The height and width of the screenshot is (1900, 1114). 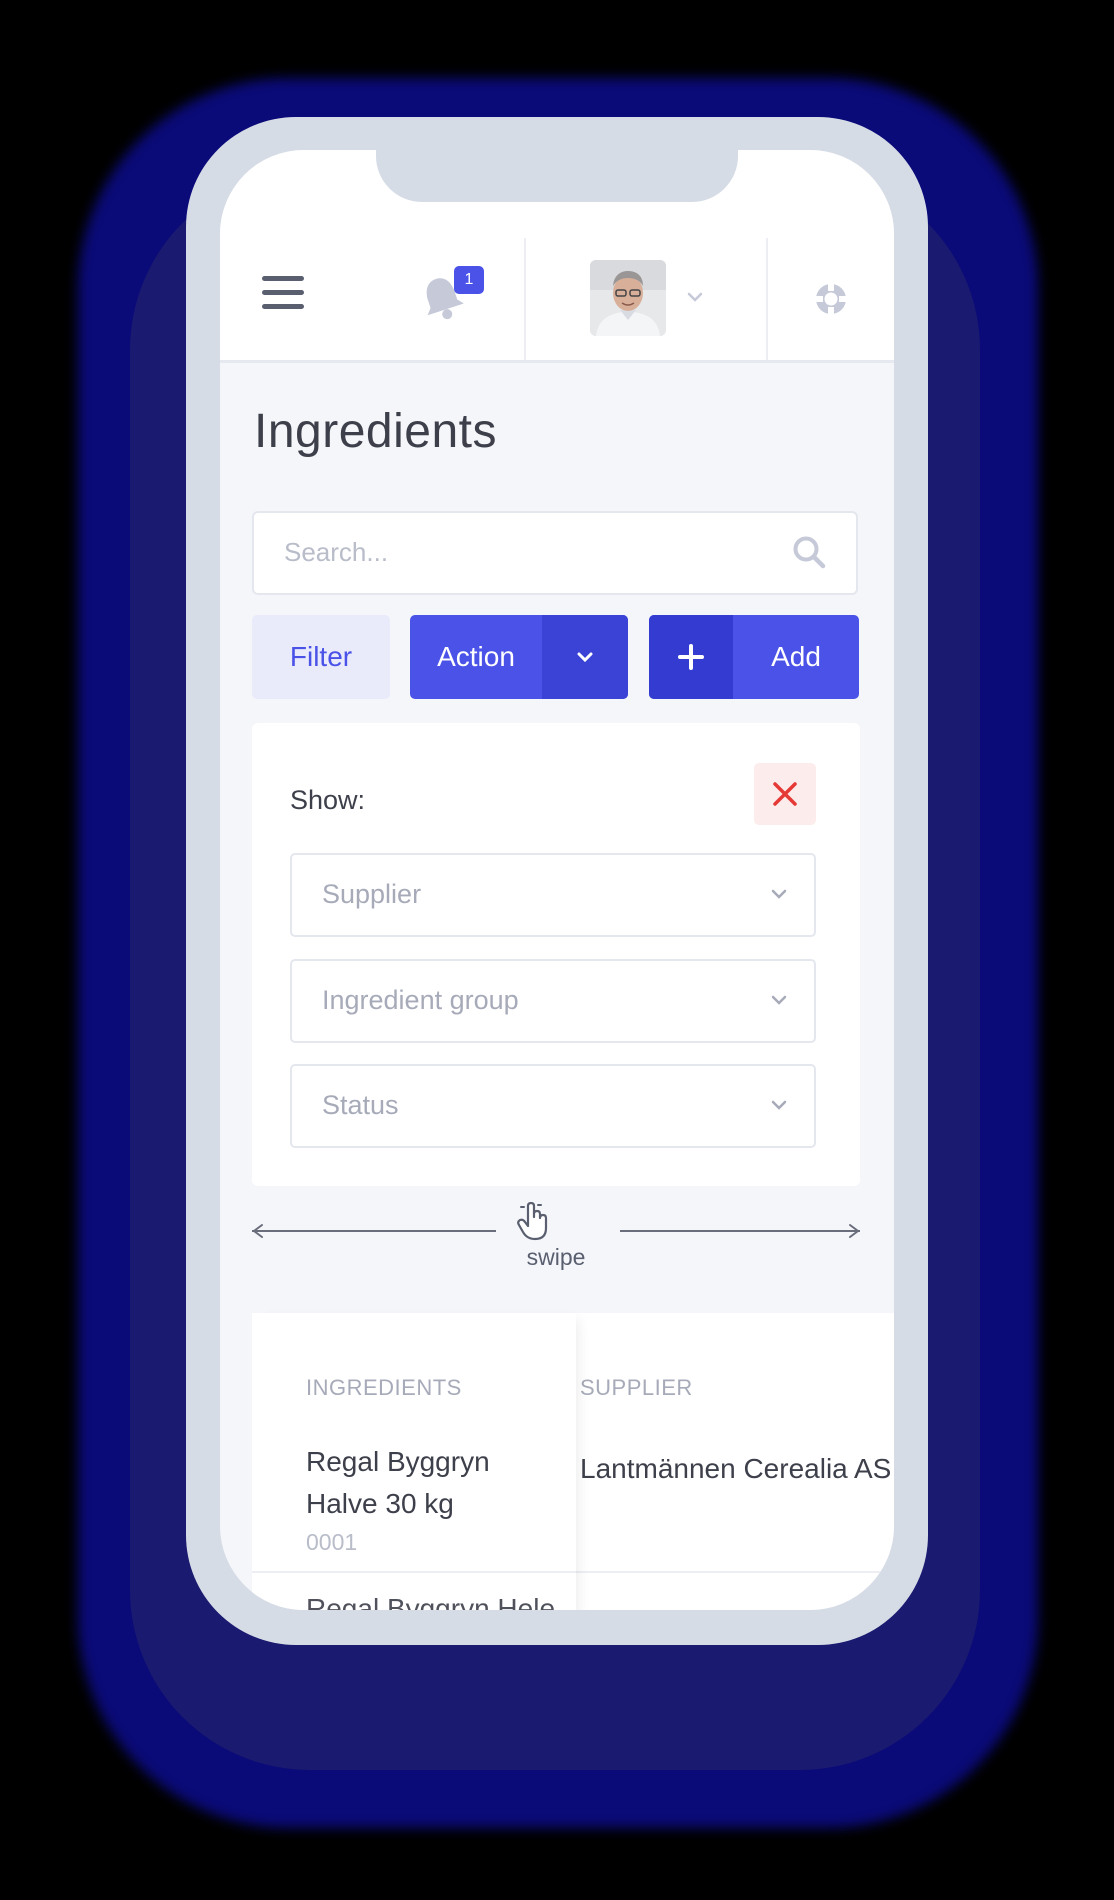 I want to click on supplier-name: Lantmännen Cerealia AS, so click(x=736, y=1468).